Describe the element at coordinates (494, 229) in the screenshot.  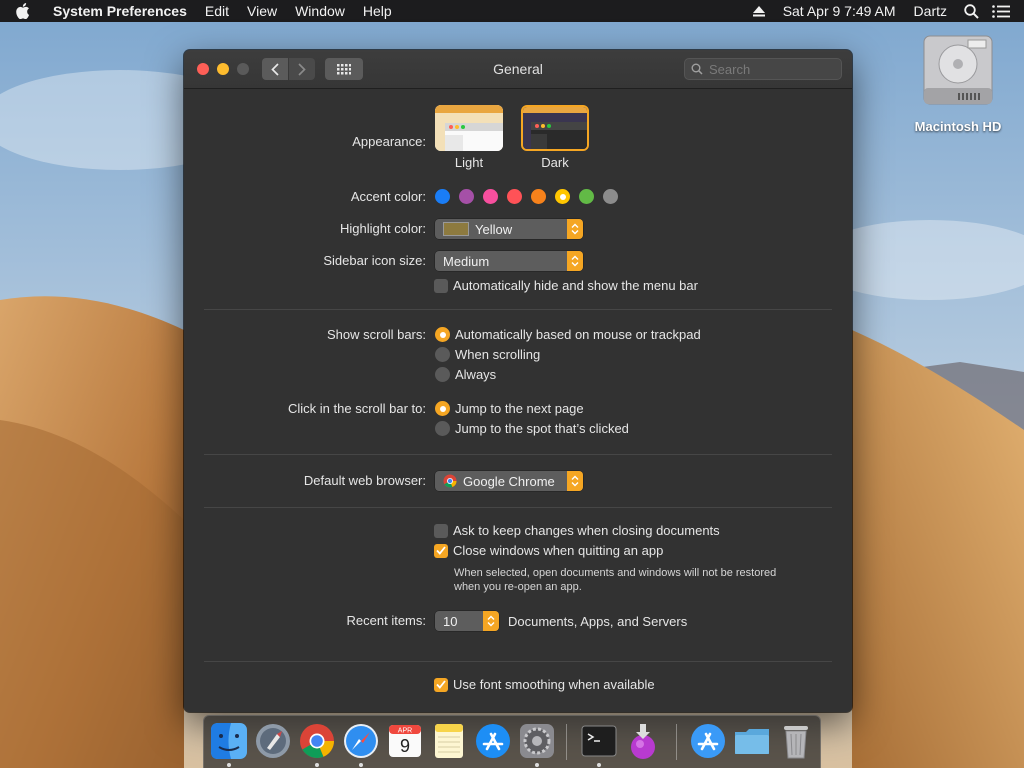
I see `highlight-color-value: Yellow` at that location.